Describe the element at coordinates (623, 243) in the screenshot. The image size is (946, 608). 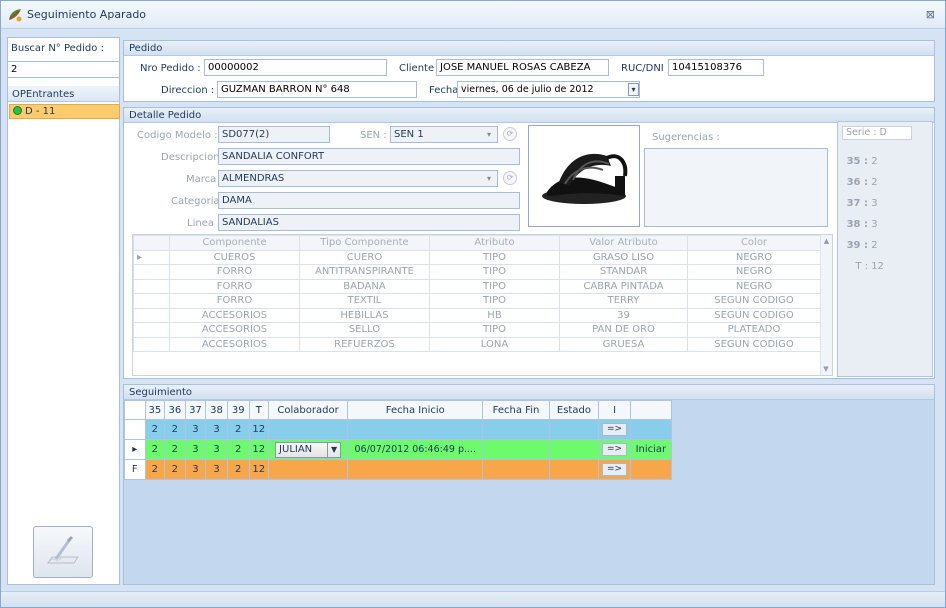
I see `column-header: Valor Atributo` at that location.